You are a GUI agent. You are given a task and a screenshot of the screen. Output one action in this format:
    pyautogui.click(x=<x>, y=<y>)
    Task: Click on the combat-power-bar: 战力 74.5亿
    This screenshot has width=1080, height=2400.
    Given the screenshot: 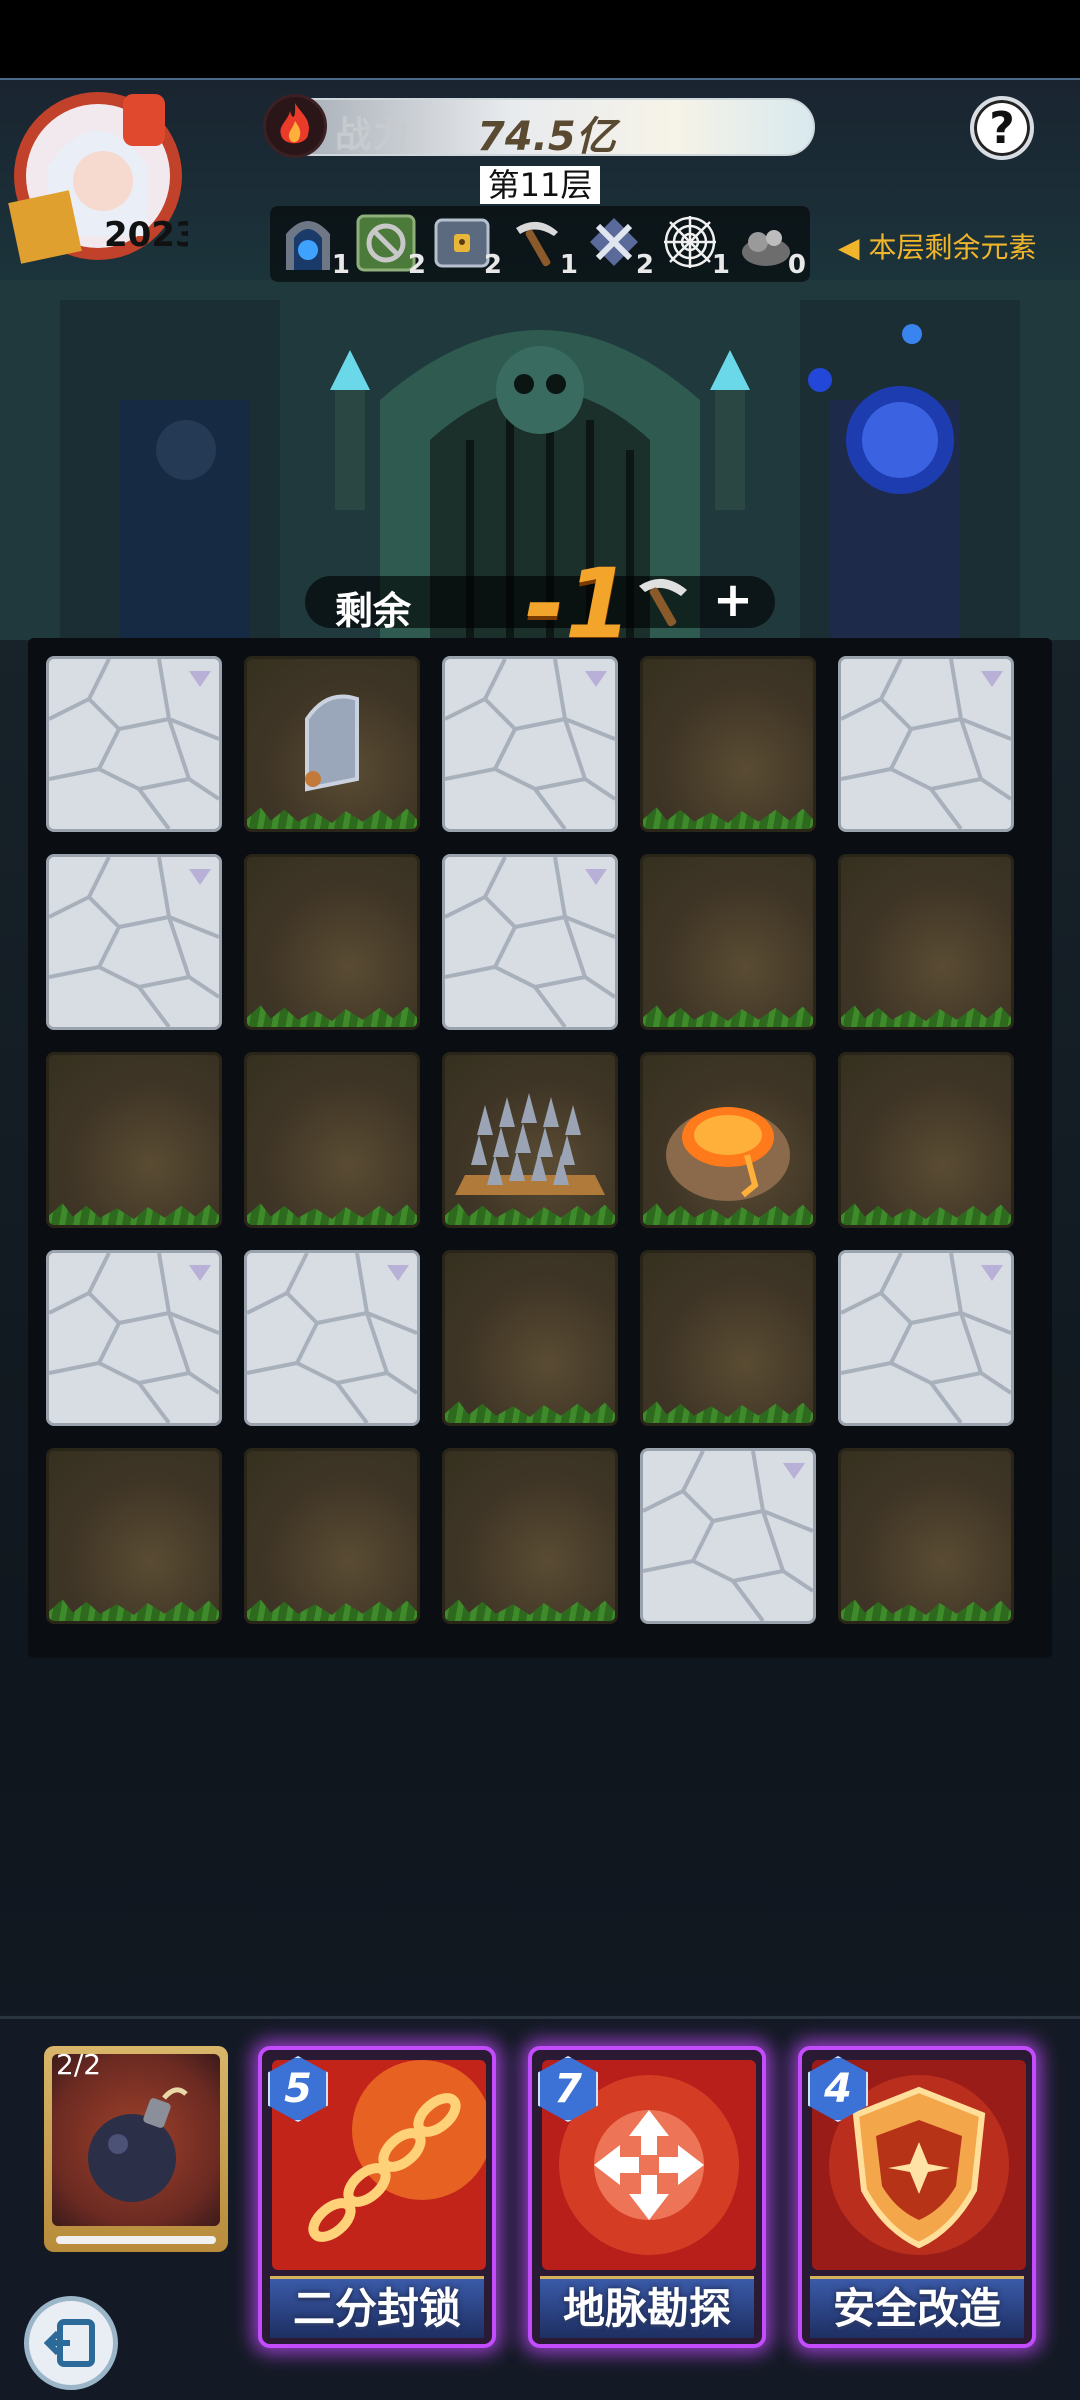 What is the action you would take?
    pyautogui.click(x=539, y=127)
    